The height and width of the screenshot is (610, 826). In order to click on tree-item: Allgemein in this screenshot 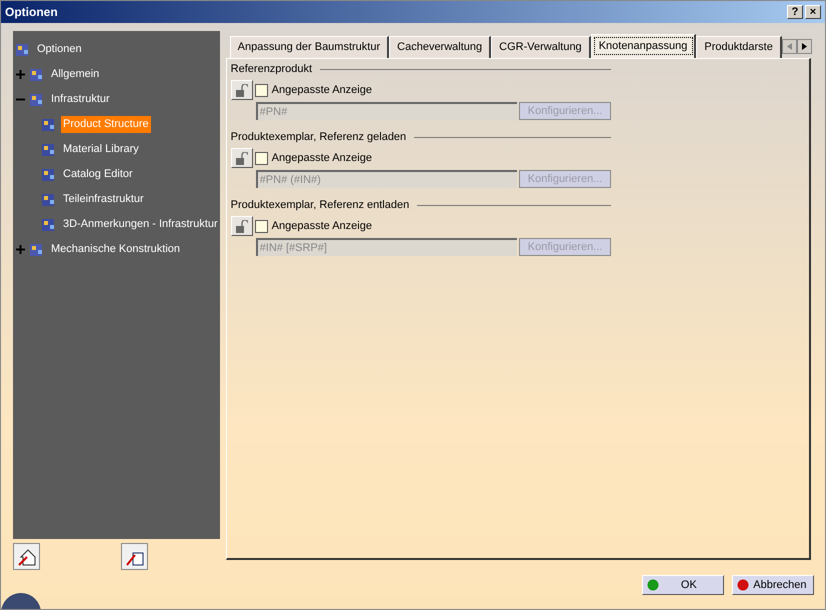, I will do `click(75, 74)`.